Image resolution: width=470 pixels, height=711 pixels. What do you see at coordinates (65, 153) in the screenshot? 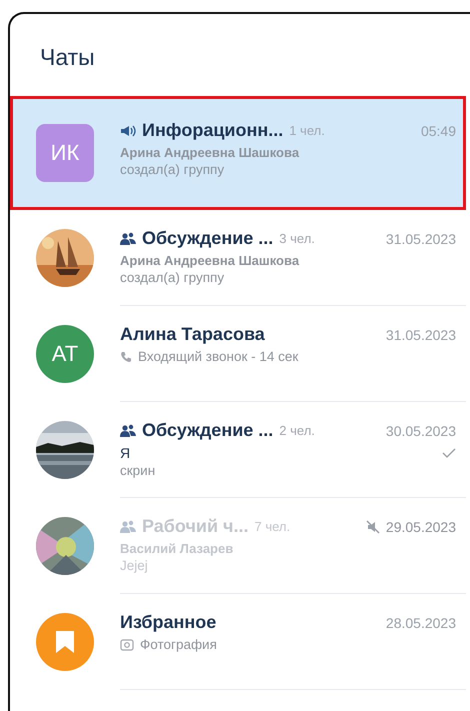
I see `avatar: ИК` at bounding box center [65, 153].